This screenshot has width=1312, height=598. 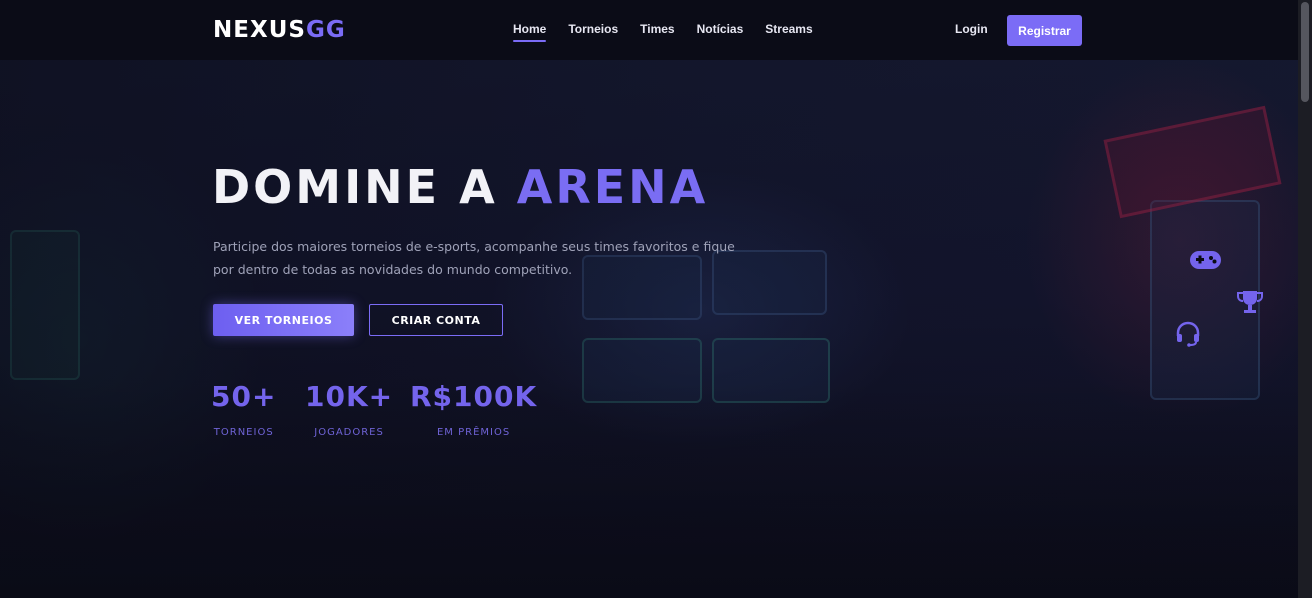 I want to click on hero-title-accent: ARENA, so click(x=612, y=187).